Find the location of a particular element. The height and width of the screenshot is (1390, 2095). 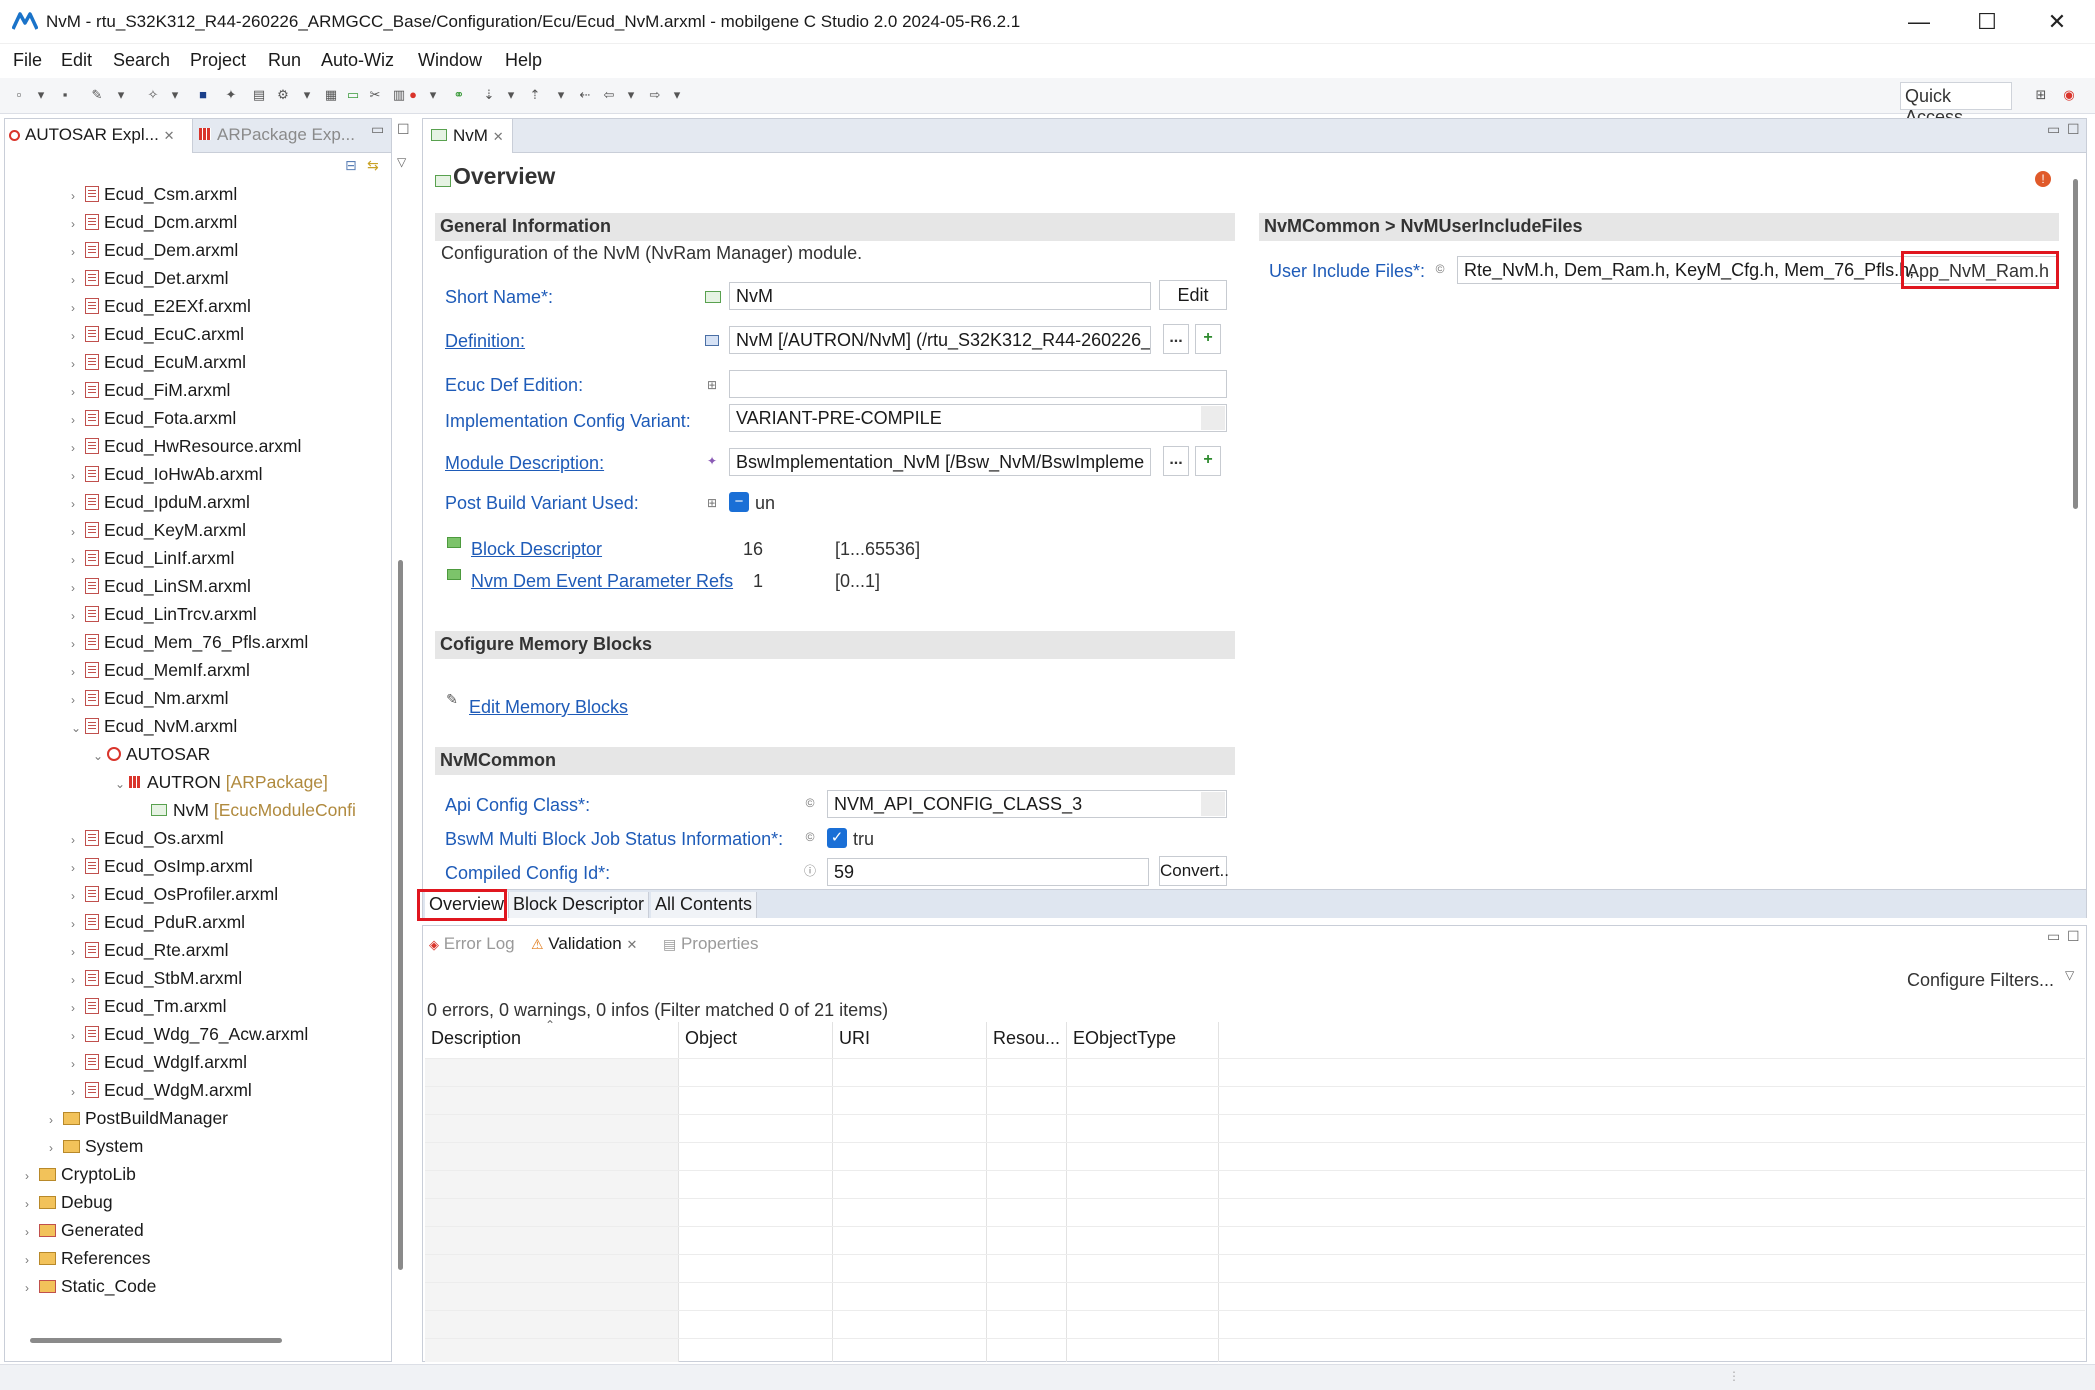

tree-item: › Ecud_MemIf.arxml is located at coordinates (160, 670).